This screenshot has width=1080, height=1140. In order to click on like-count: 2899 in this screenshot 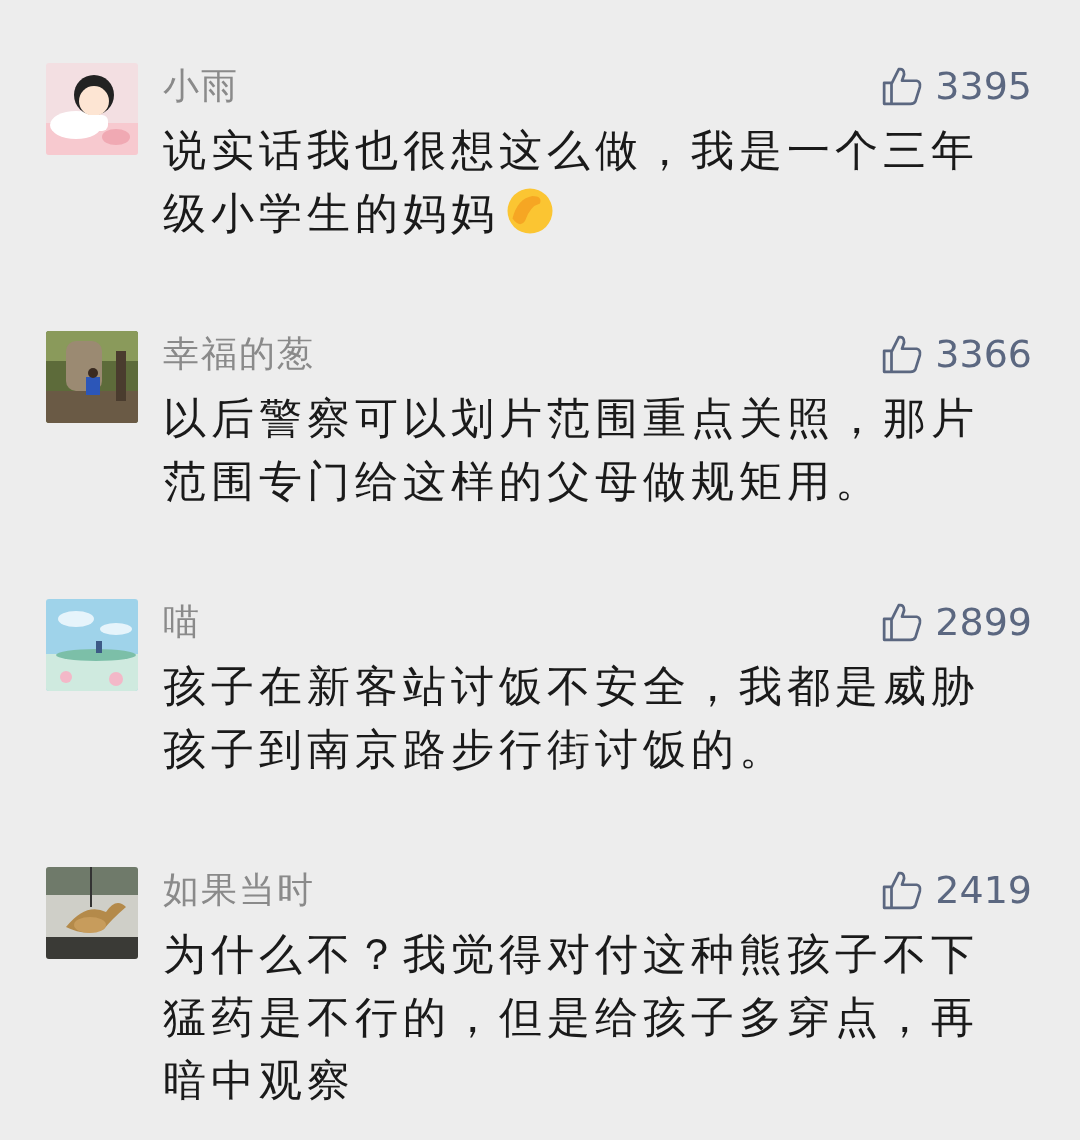, I will do `click(983, 622)`.